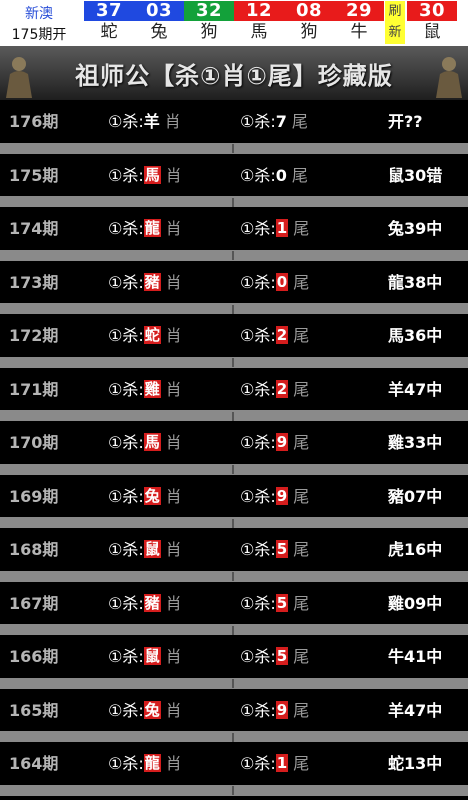 Image resolution: width=468 pixels, height=800 pixels. Describe the element at coordinates (39, 14) in the screenshot. I see `region-label: 新澳` at that location.